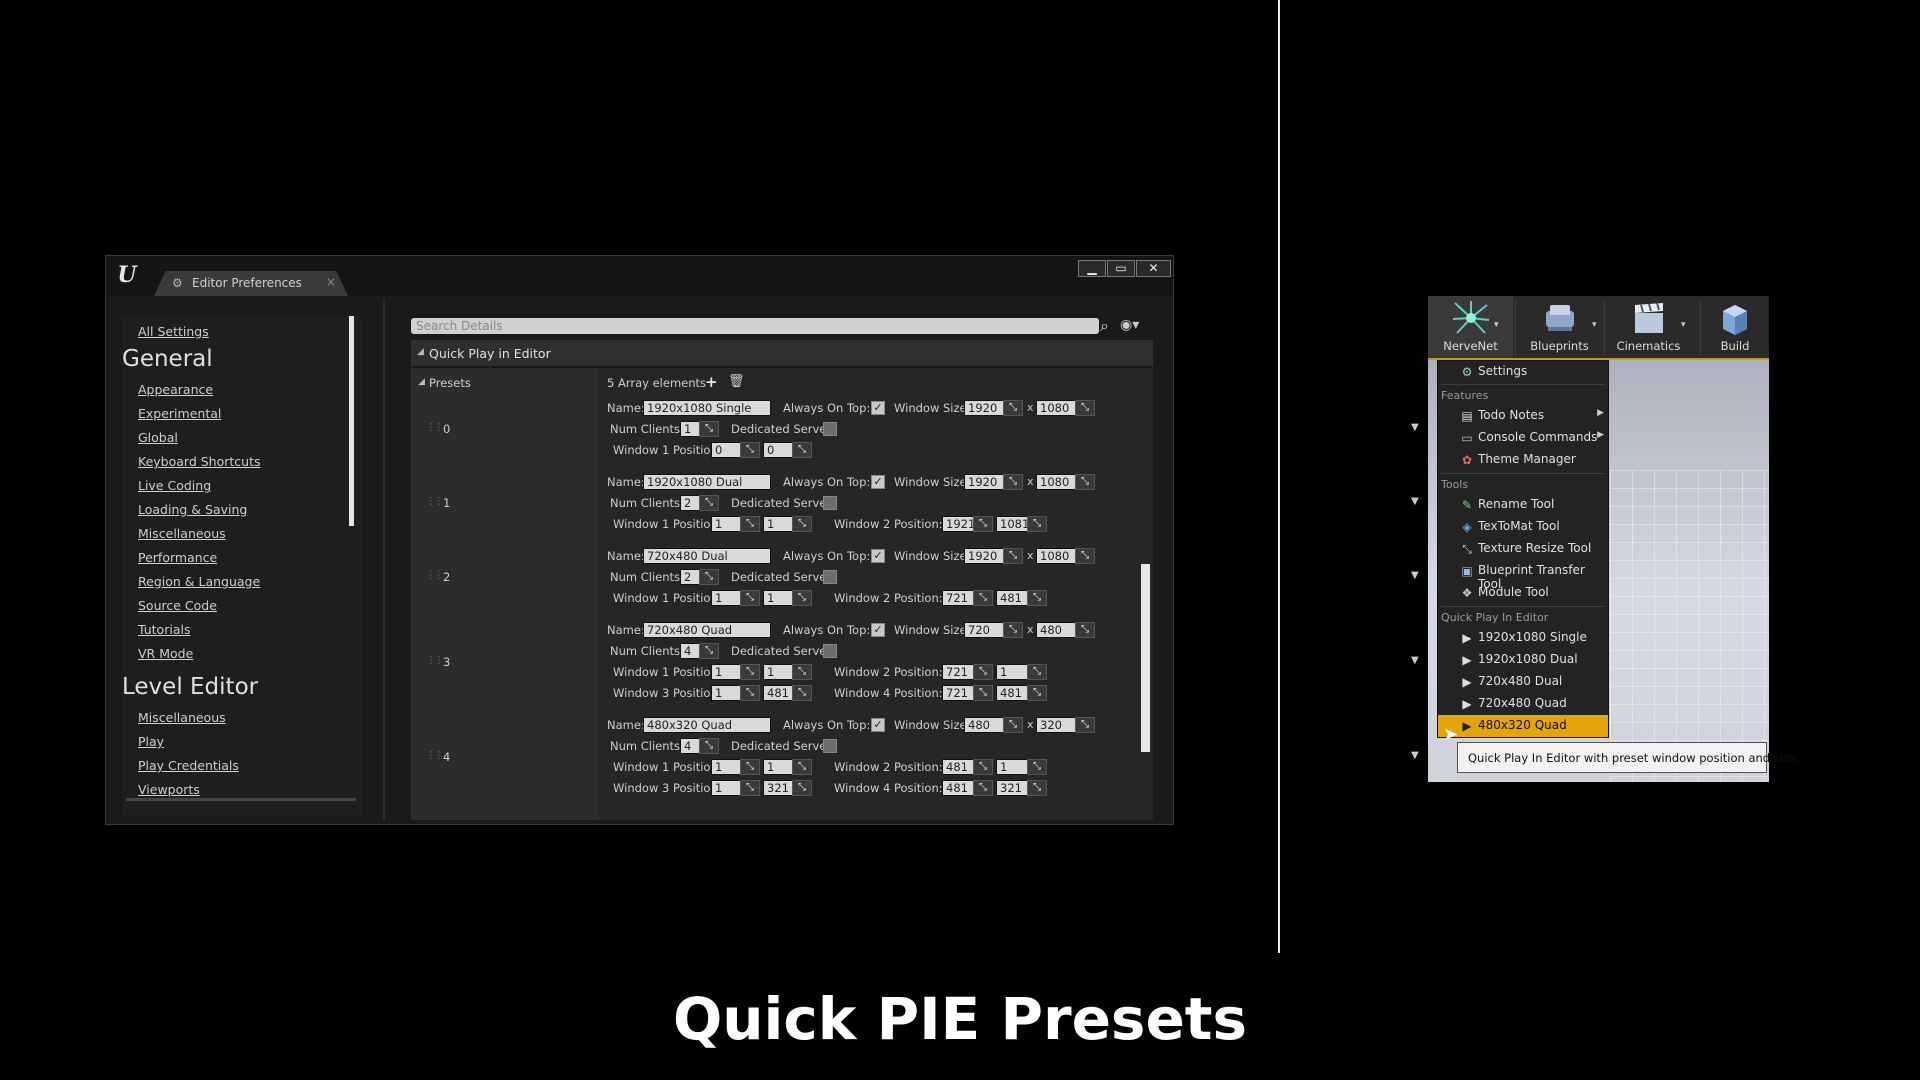  Describe the element at coordinates (1523, 527) in the screenshot. I see `menu-item-textomat-tool: ◈ TexToMat Tool` at that location.